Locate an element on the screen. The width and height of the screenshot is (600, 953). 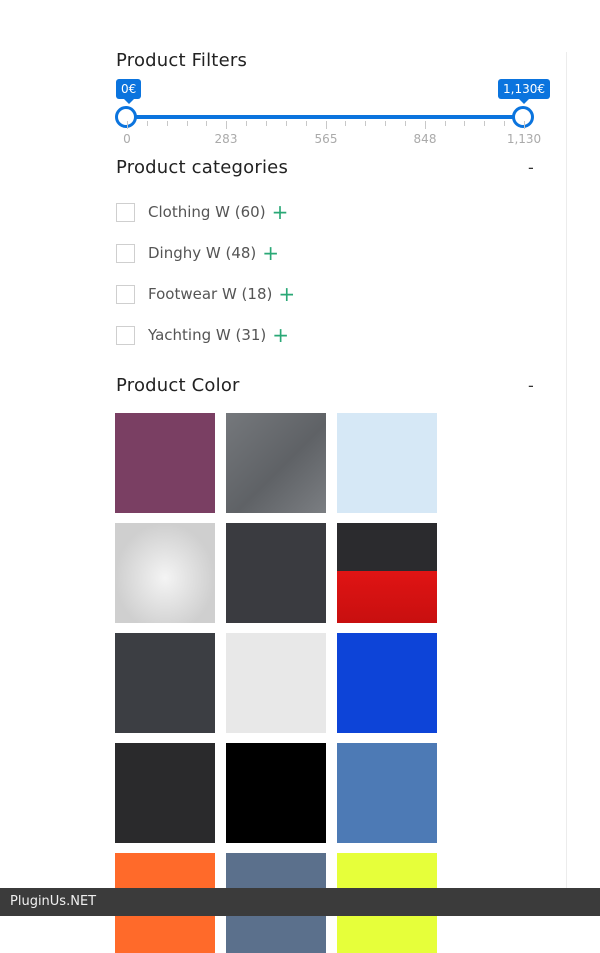
category-item: Yachting W (31) + is located at coordinates (202, 335).